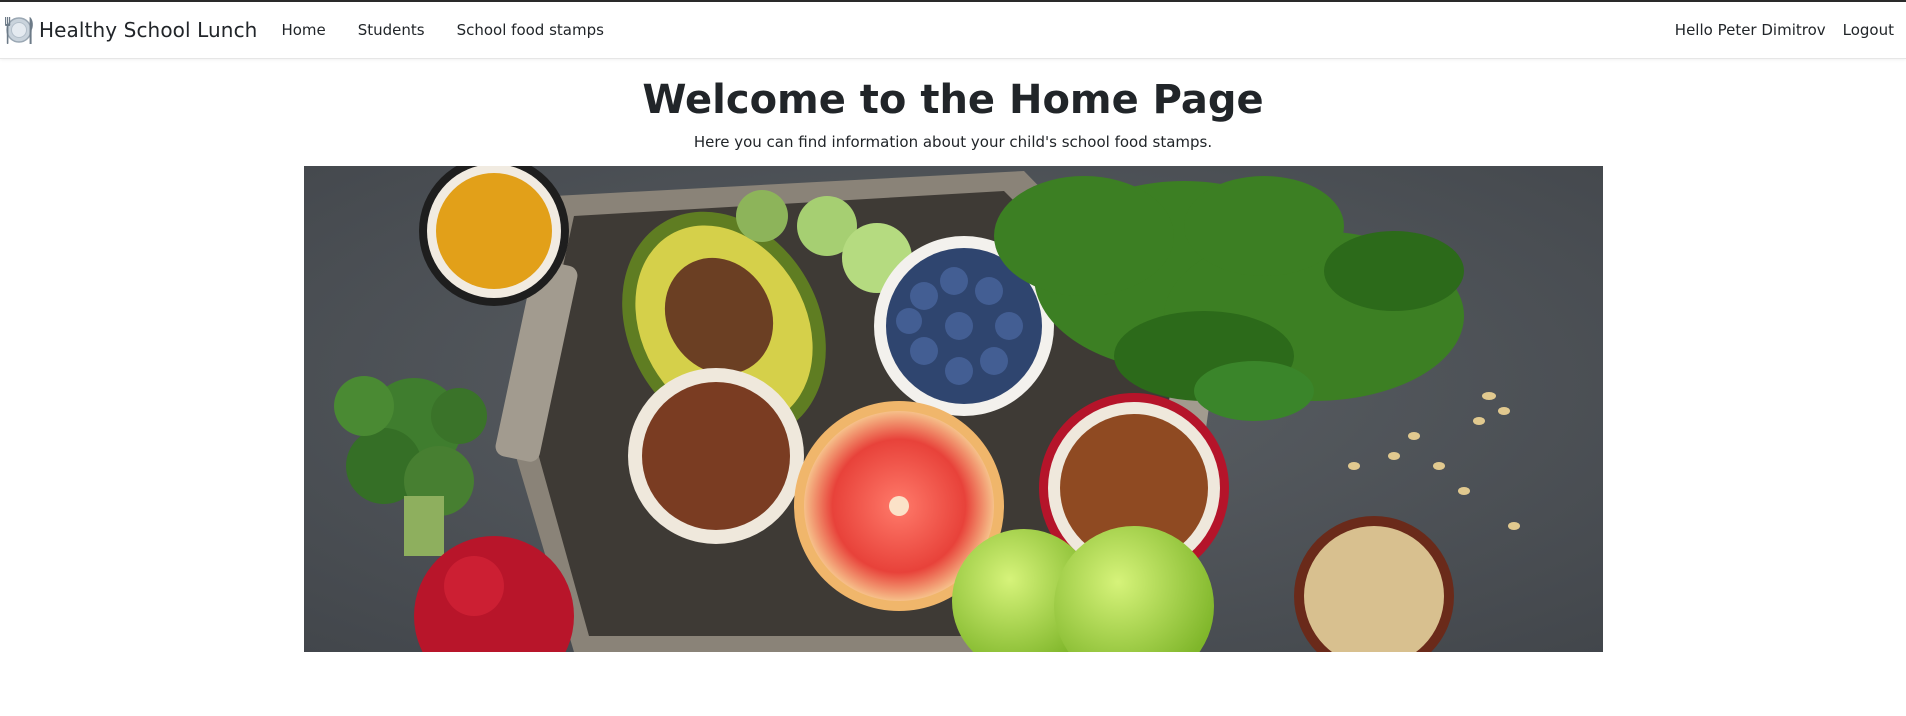  I want to click on brand-name: Healthy School Lunch, so click(148, 30).